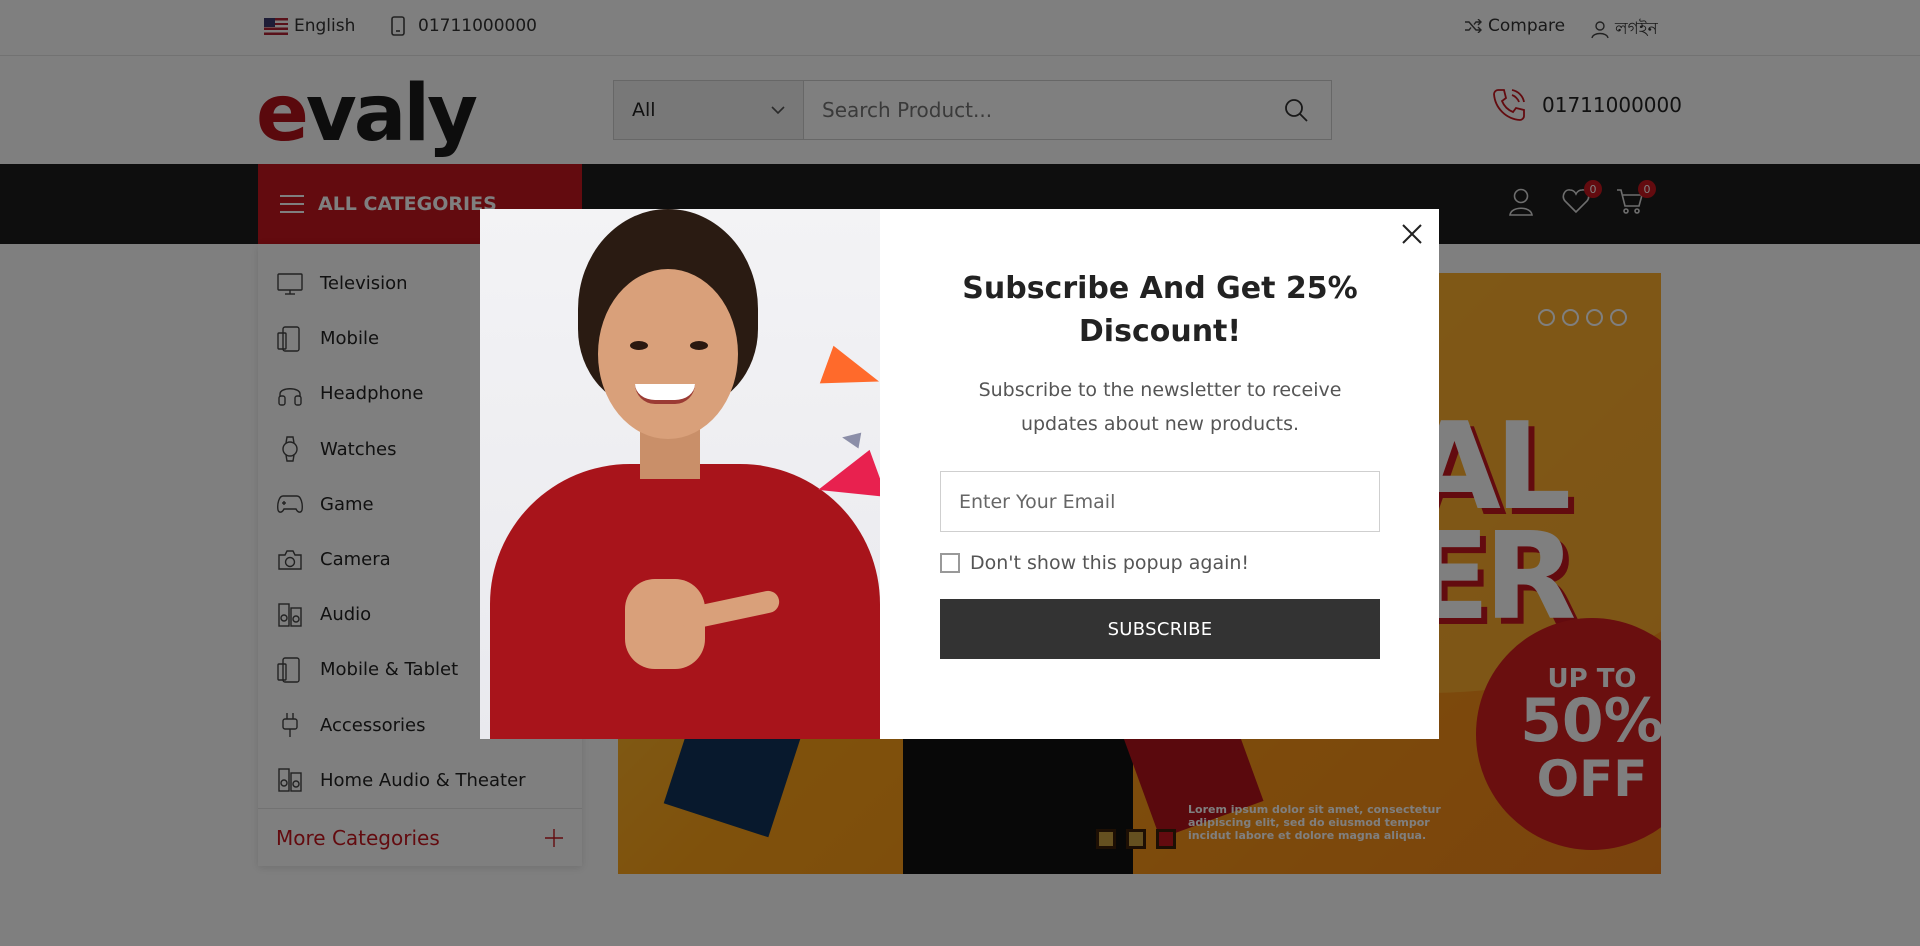 The image size is (1920, 946). I want to click on checkbox-box, so click(950, 563).